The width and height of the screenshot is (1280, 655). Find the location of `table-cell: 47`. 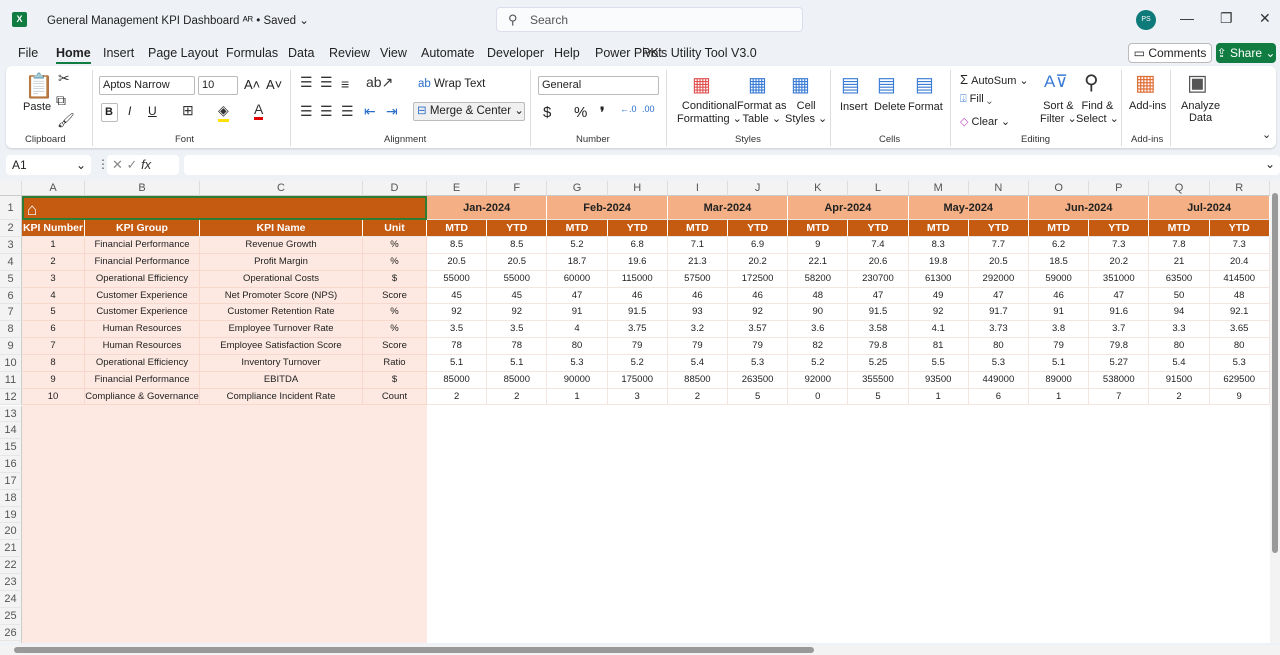

table-cell: 47 is located at coordinates (998, 296).